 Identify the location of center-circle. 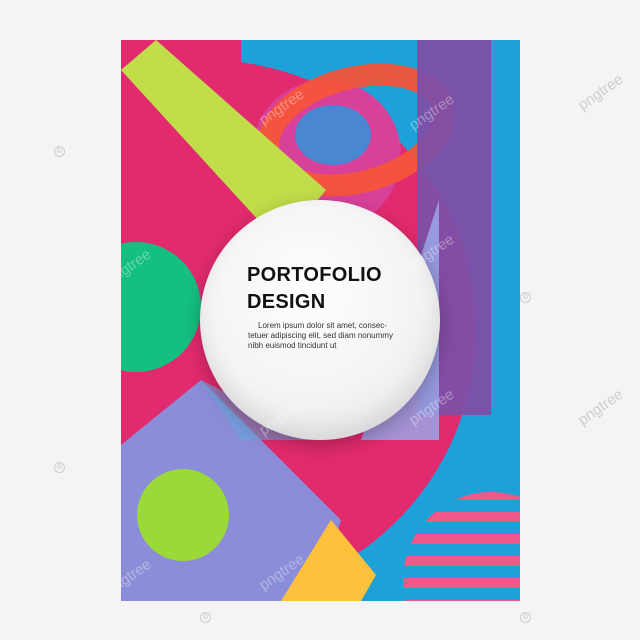
(320, 320).